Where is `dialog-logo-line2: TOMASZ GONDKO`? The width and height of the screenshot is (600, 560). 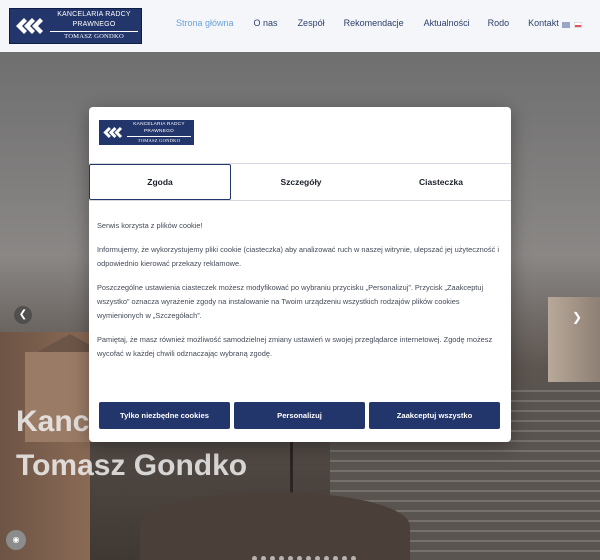
dialog-logo-line2: TOMASZ GONDKO is located at coordinates (159, 140).